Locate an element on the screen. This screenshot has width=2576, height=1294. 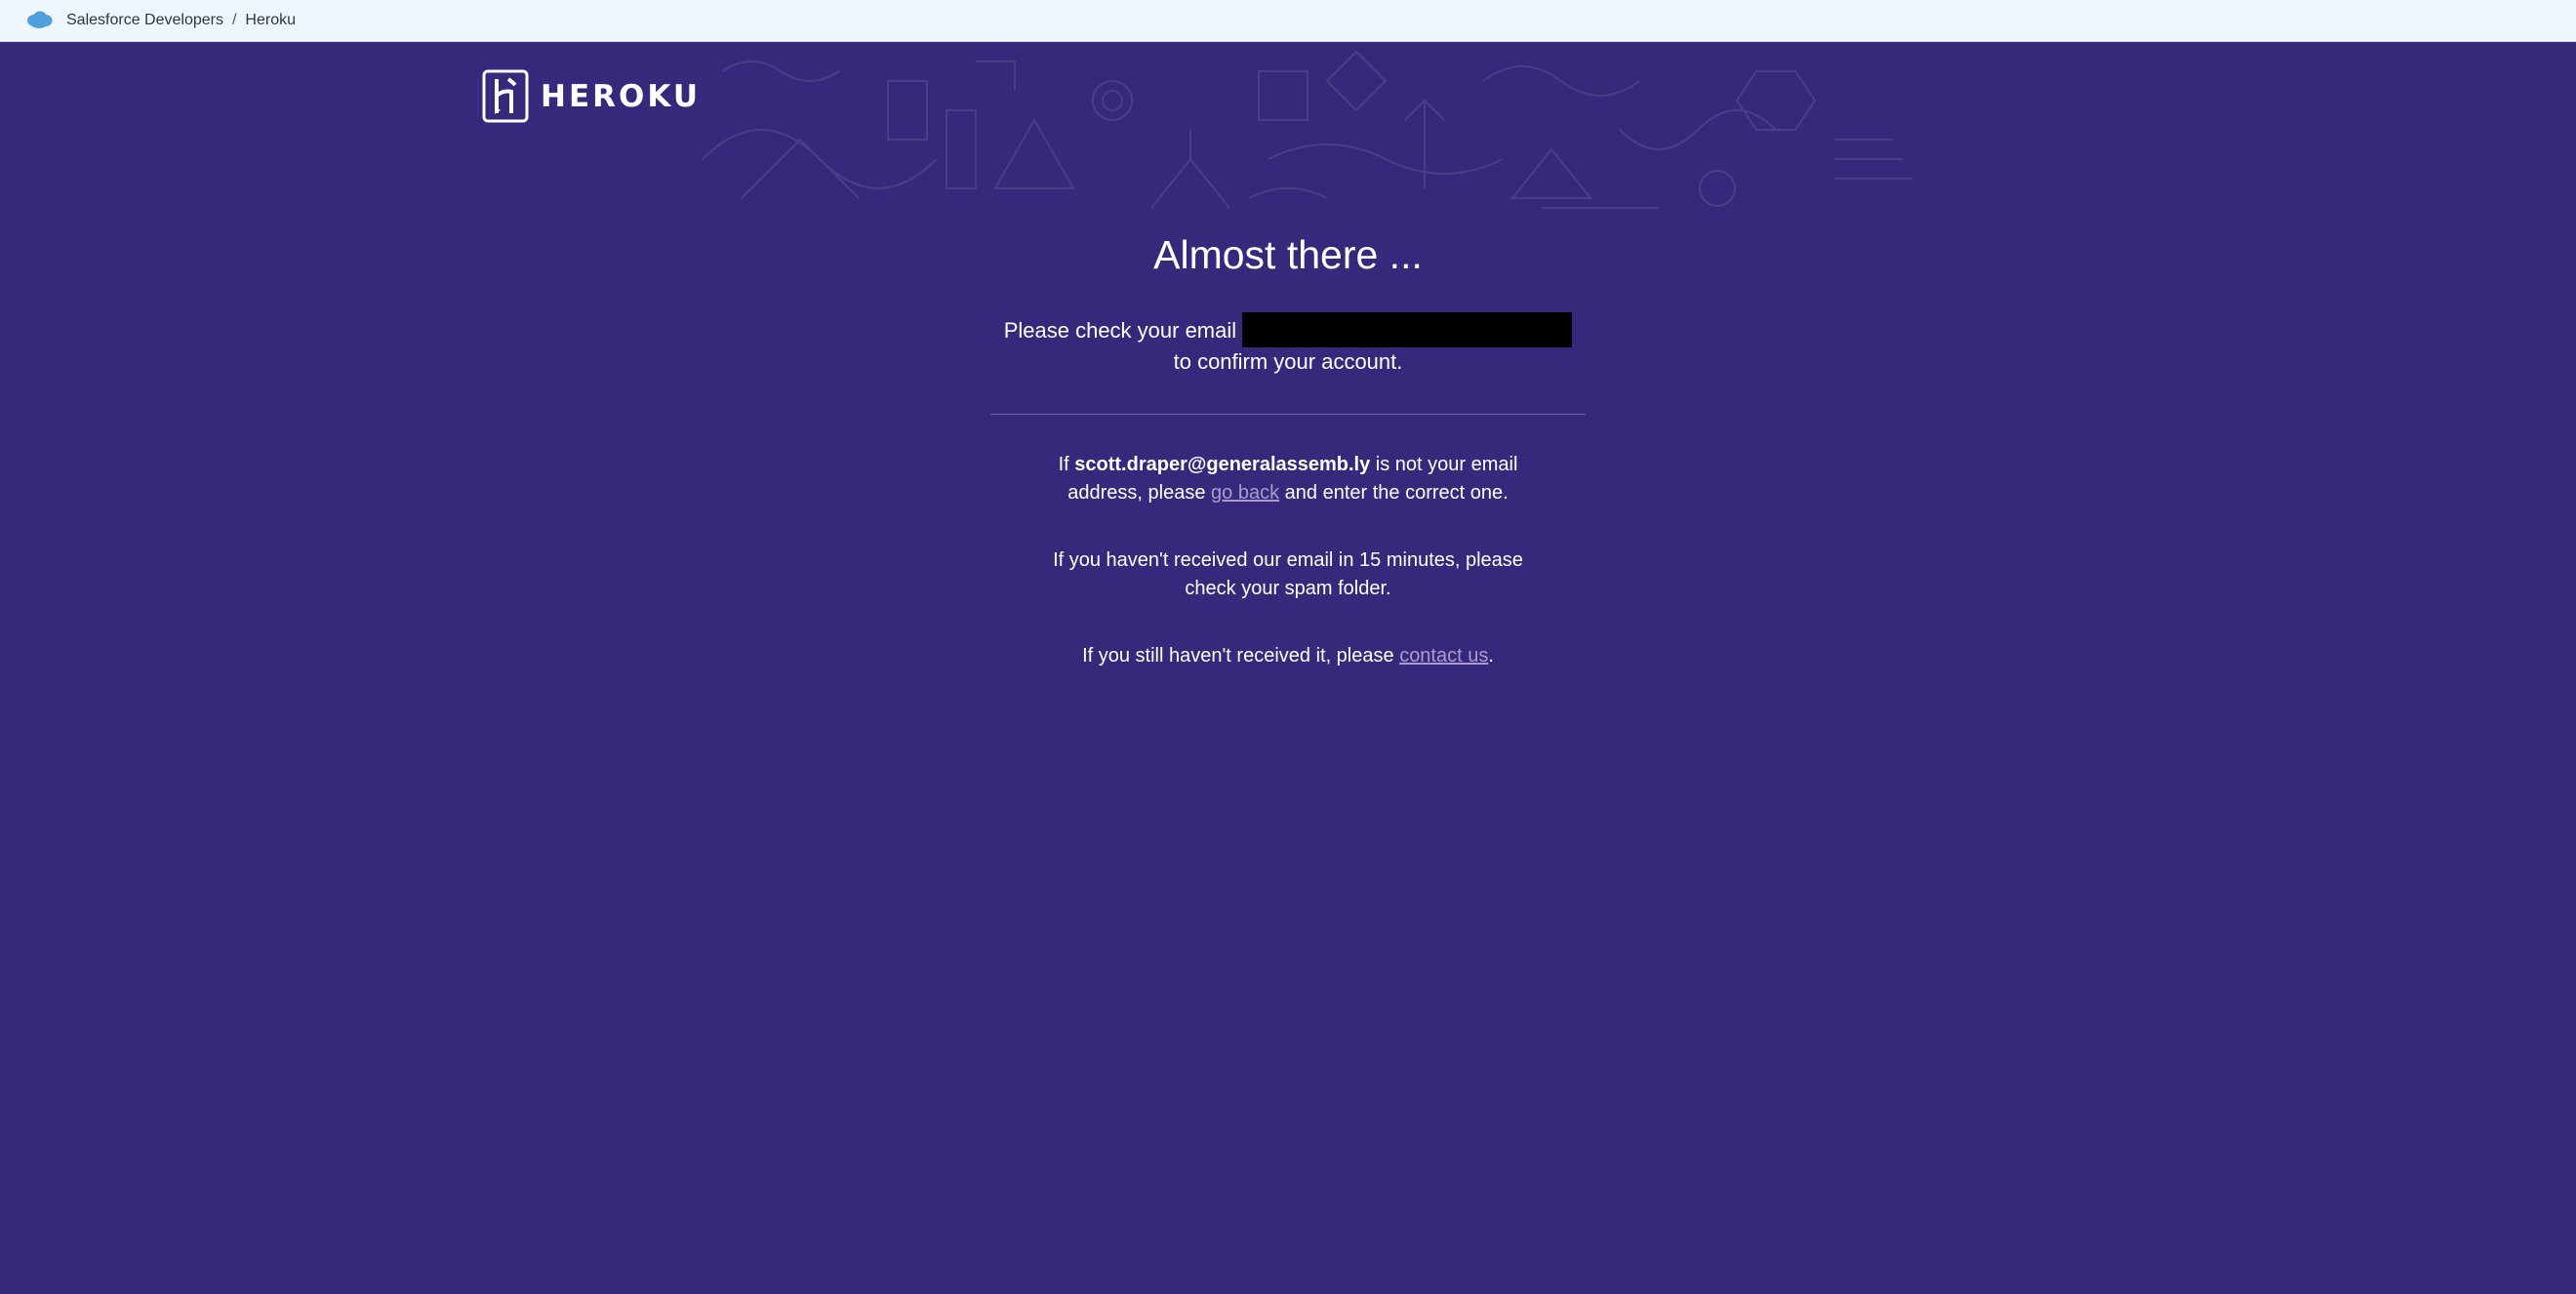
contact-suffix: . is located at coordinates (1491, 656).